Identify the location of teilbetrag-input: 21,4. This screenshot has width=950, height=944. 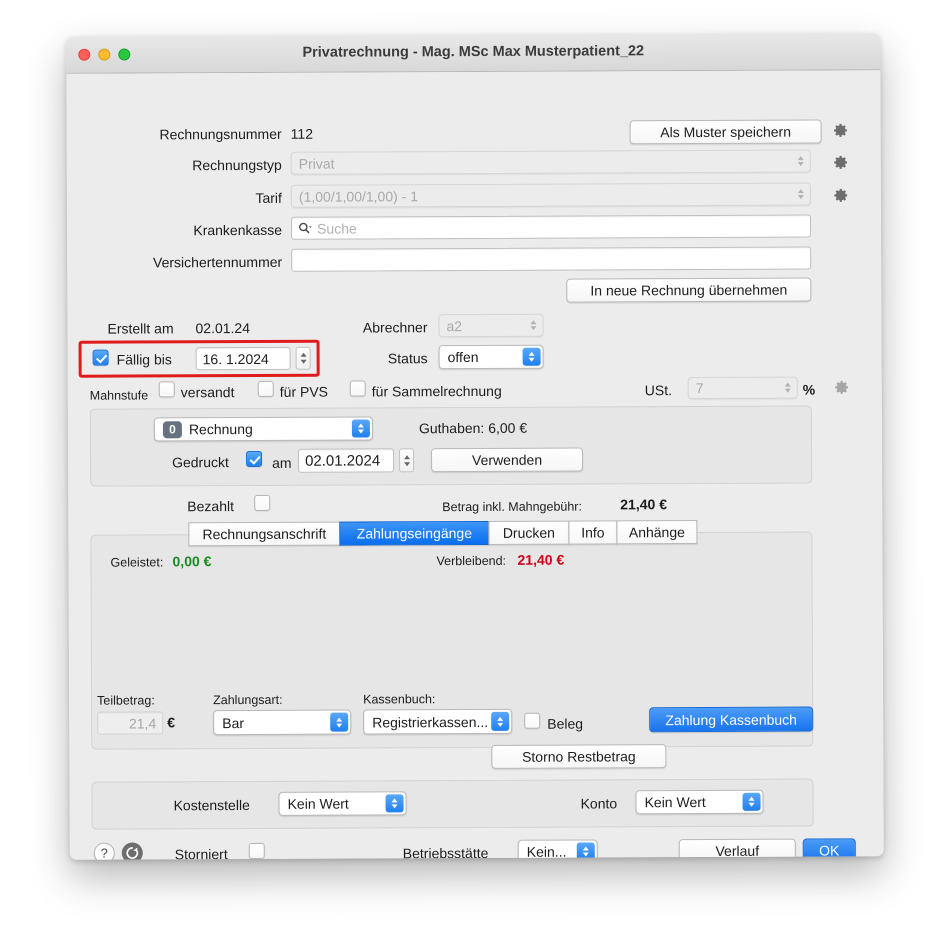
(130, 723).